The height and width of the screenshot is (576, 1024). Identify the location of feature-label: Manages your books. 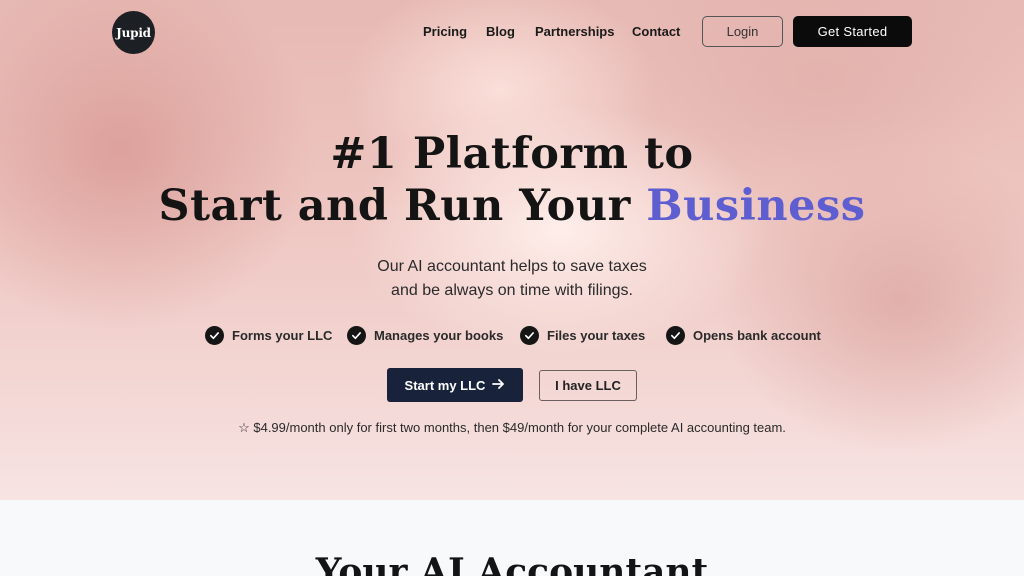
(439, 335).